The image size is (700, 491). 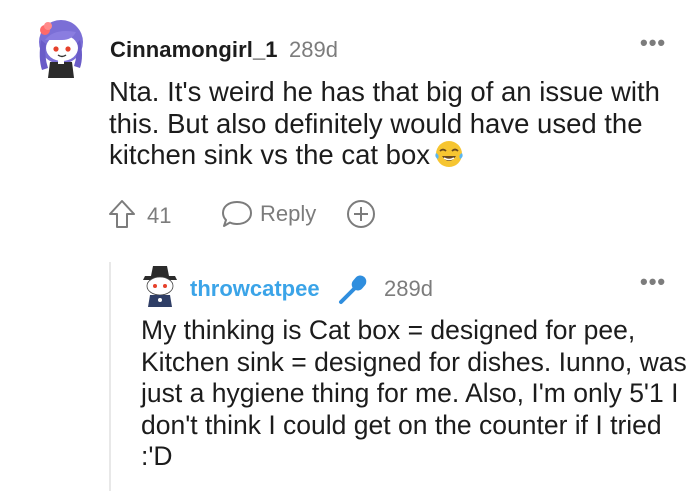 What do you see at coordinates (159, 215) in the screenshot?
I see `vote-count: 41` at bounding box center [159, 215].